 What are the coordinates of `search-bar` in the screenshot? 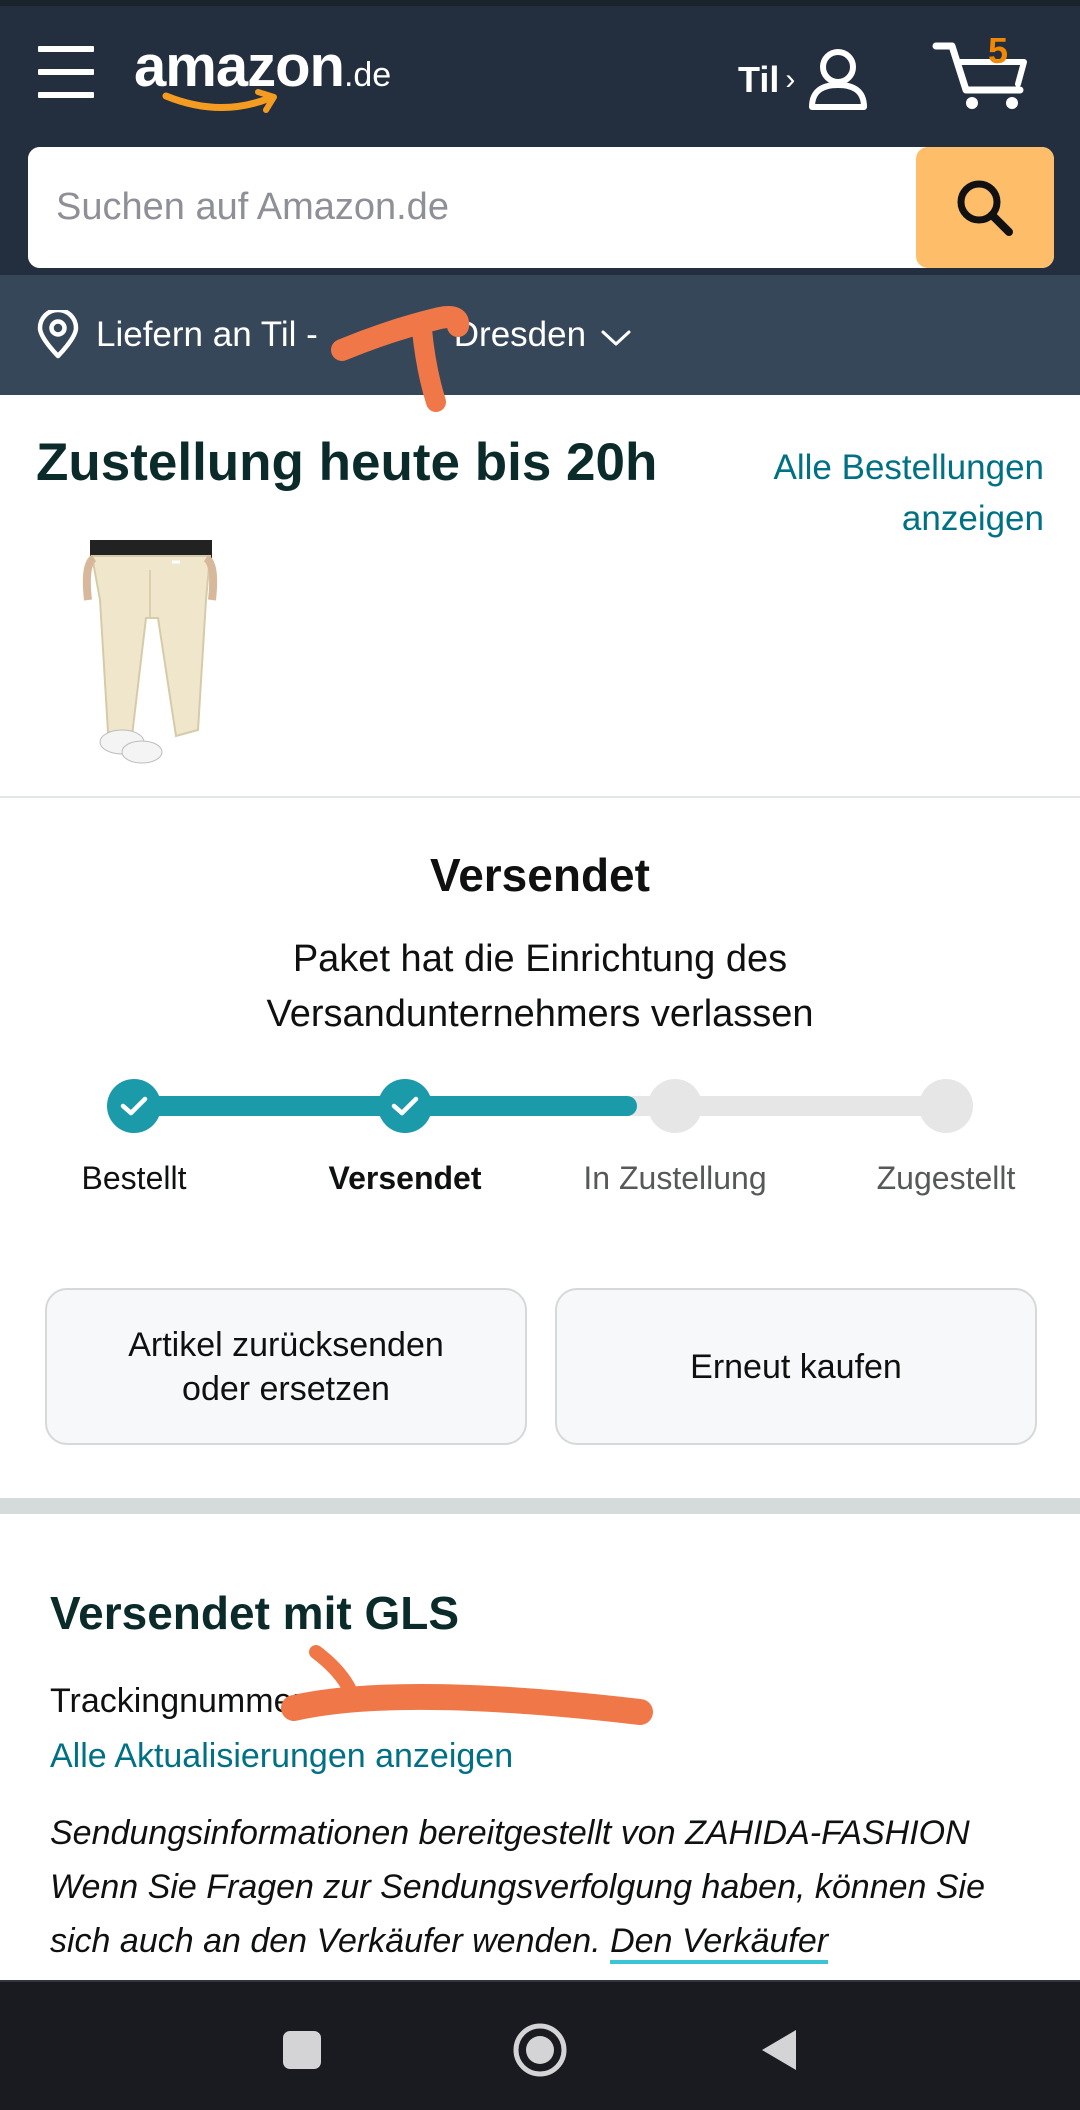 It's located at (541, 207).